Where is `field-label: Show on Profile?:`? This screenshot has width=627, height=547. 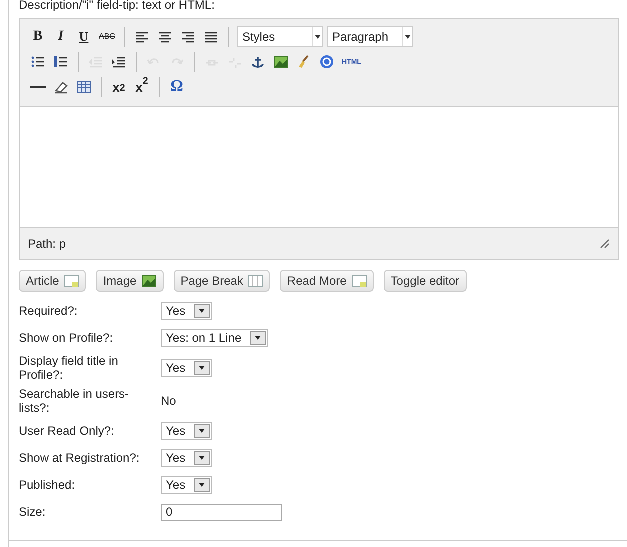 field-label: Show on Profile?: is located at coordinates (66, 338).